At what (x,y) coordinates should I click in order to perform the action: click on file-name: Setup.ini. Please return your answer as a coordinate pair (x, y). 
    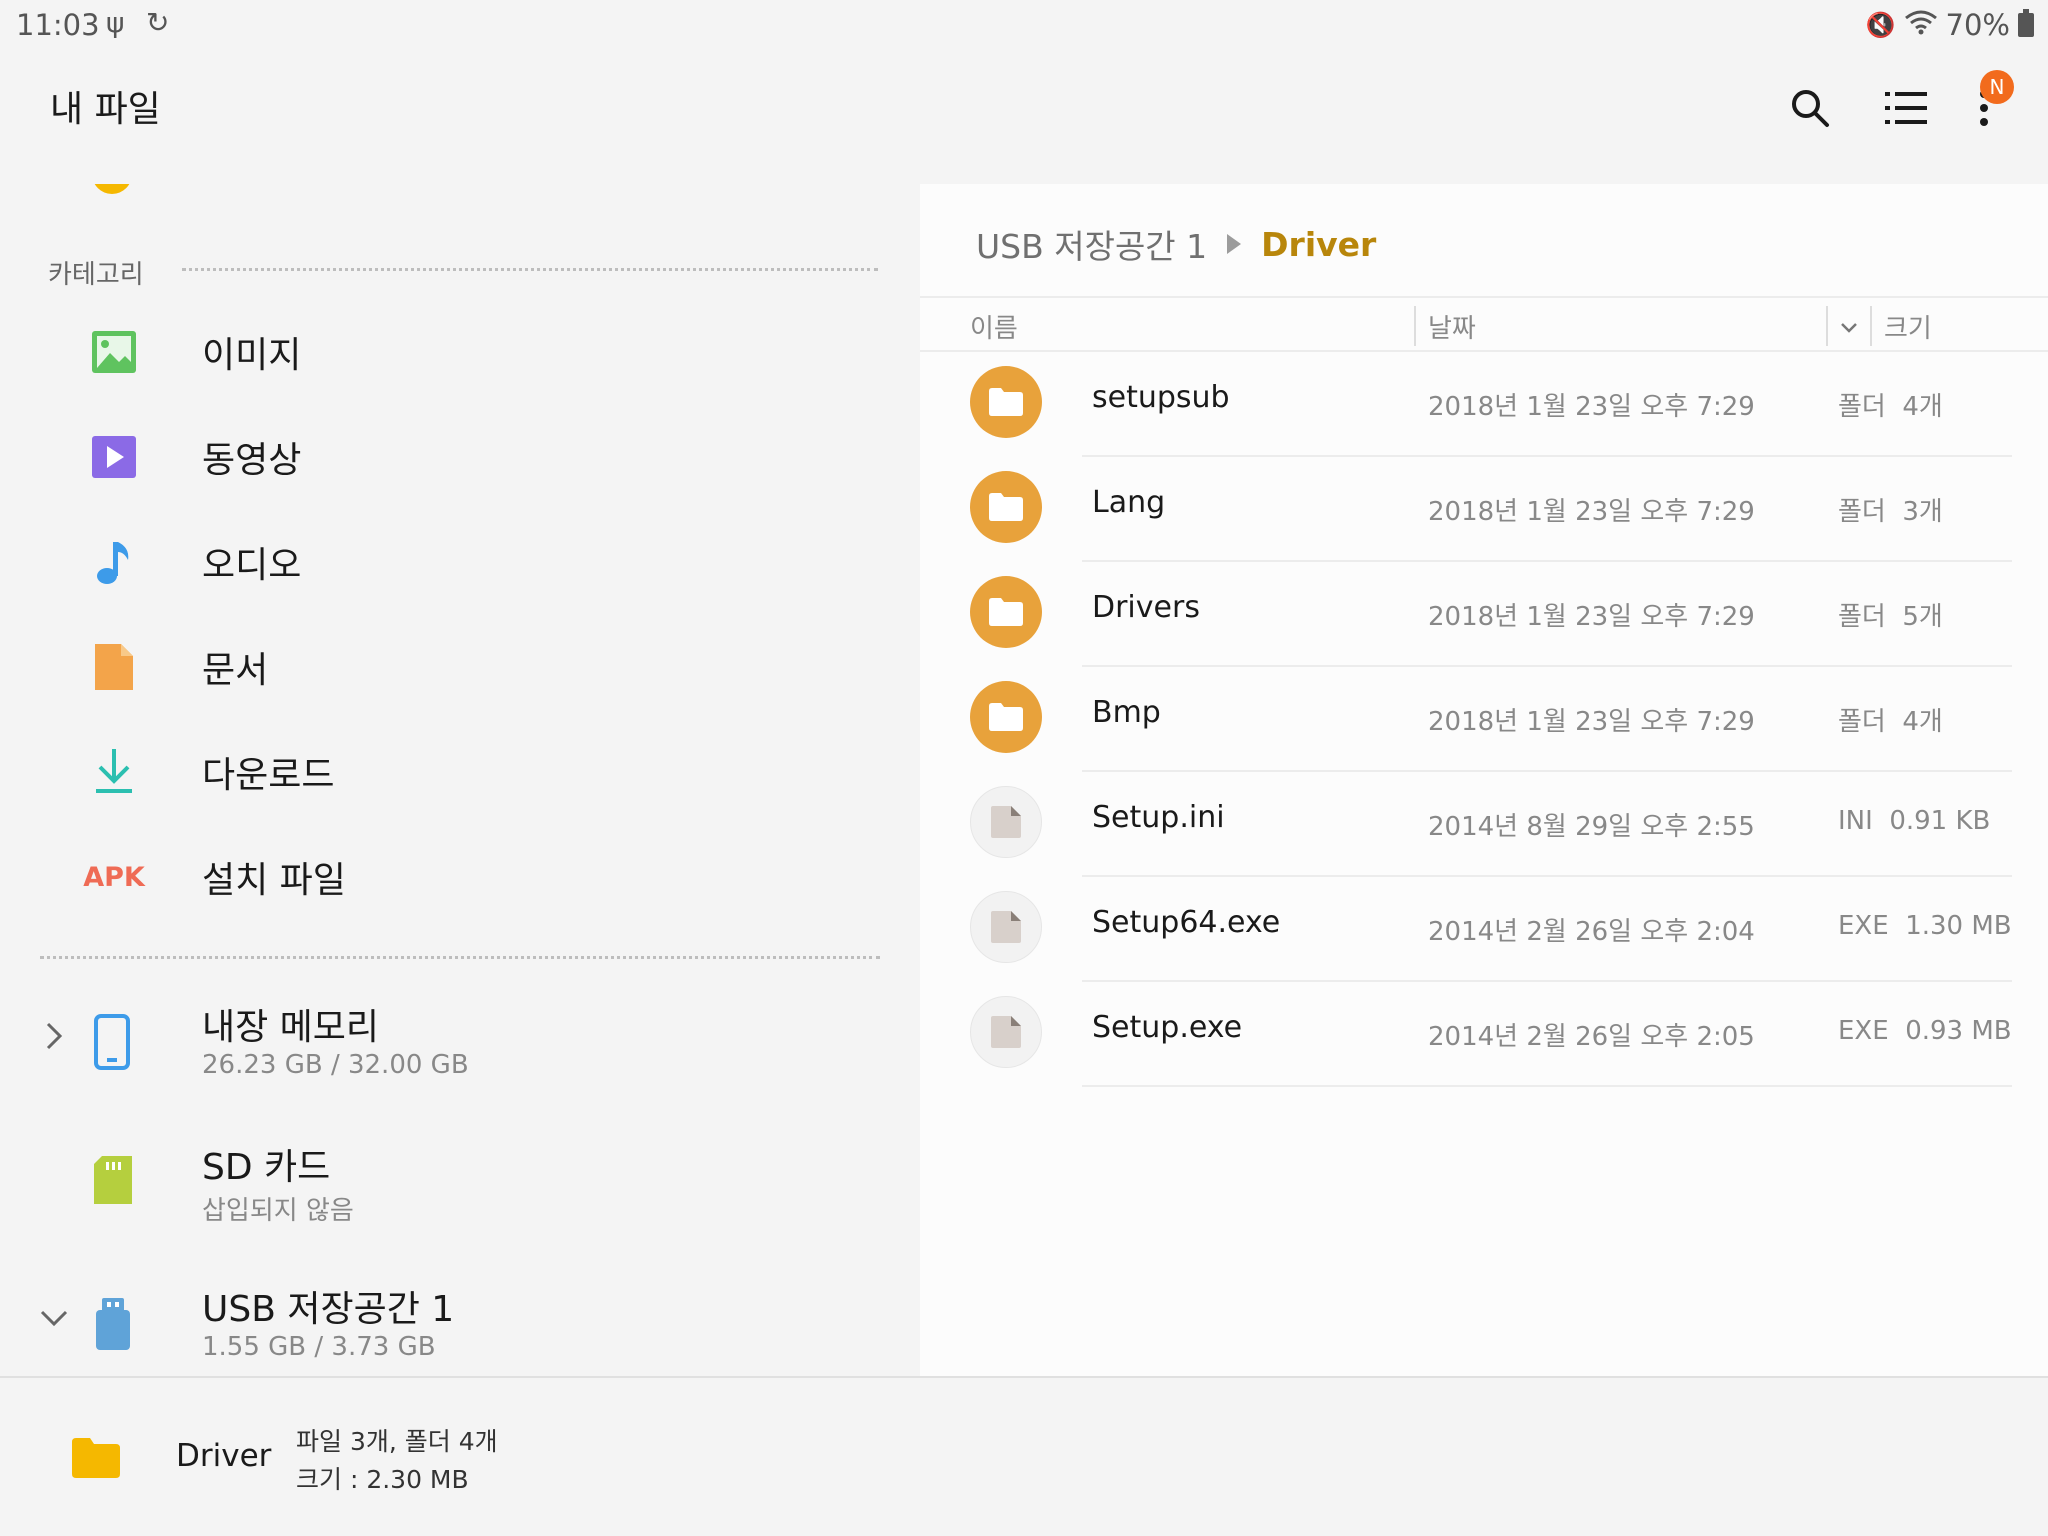
    Looking at the image, I should click on (1158, 817).